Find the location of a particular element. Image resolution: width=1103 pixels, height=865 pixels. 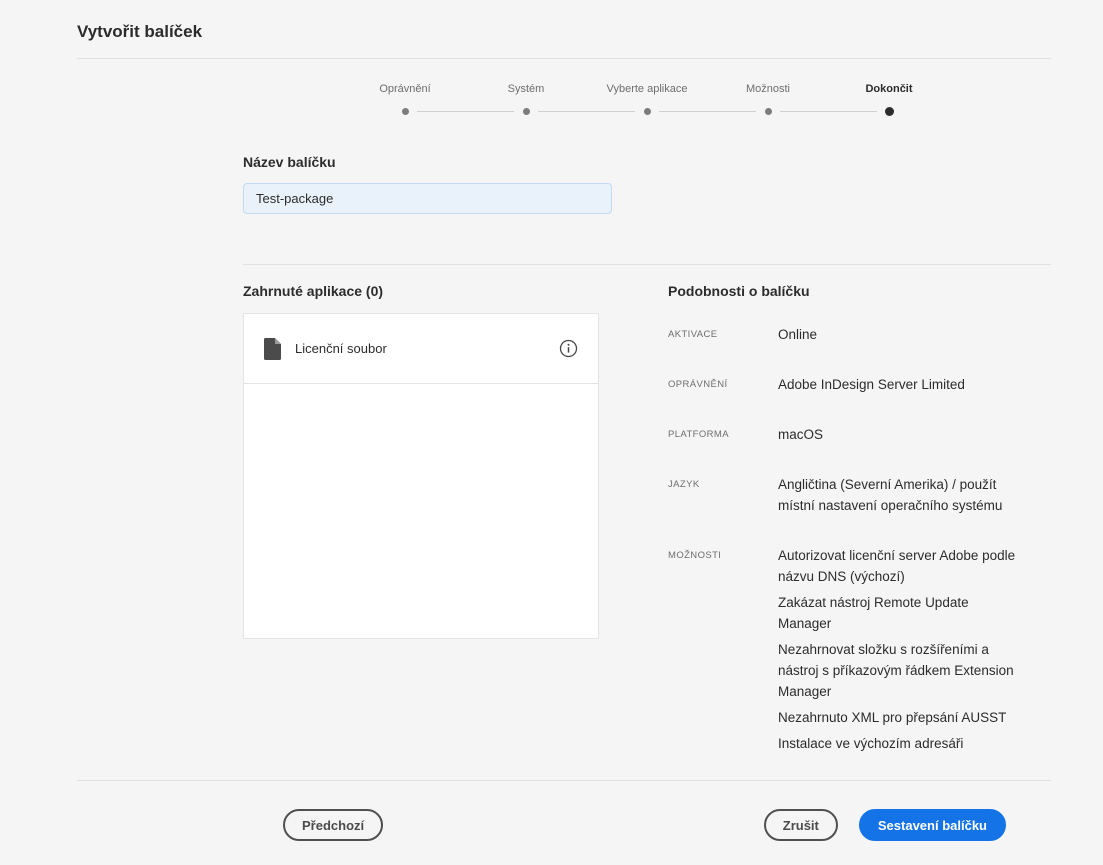

detail-row-aktivace: AKTIVACE Online is located at coordinates (849, 334).